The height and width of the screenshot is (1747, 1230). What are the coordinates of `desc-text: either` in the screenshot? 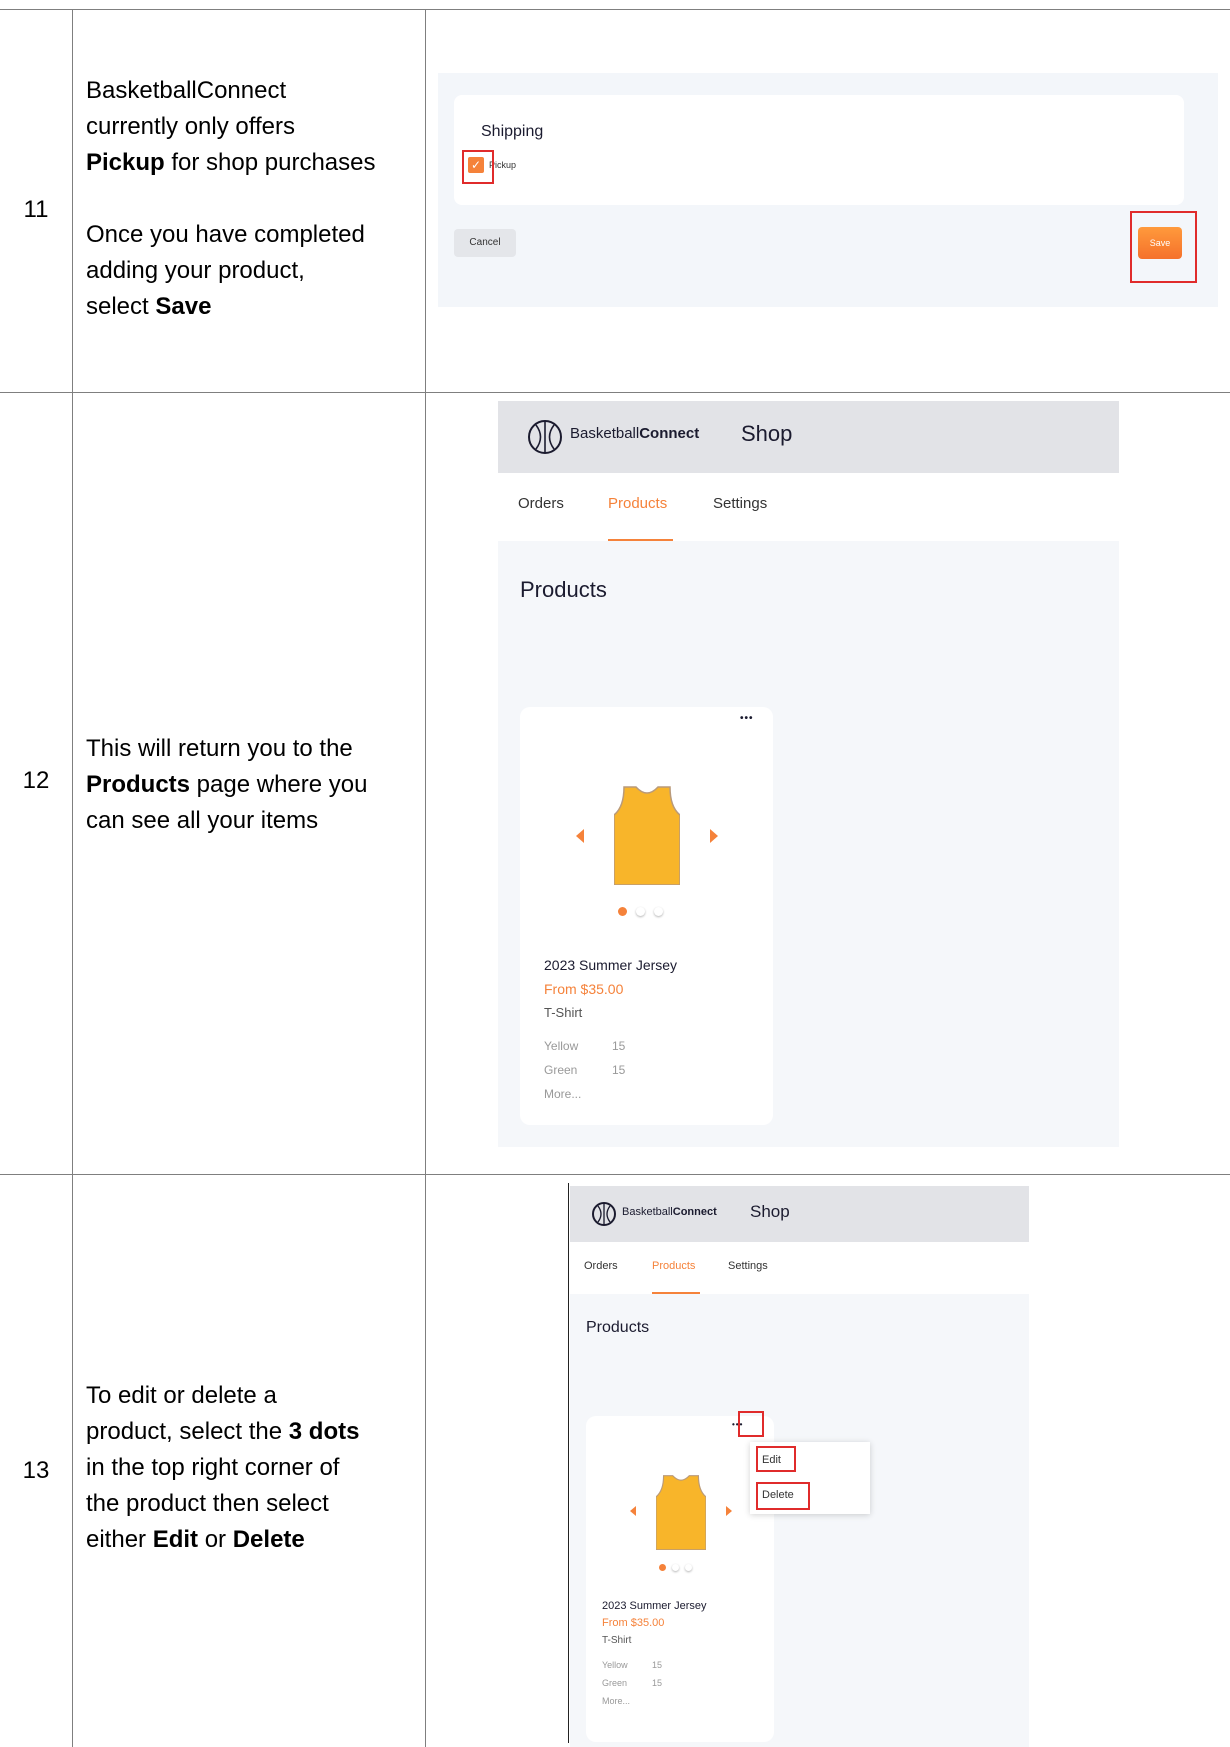 It's located at (119, 1539).